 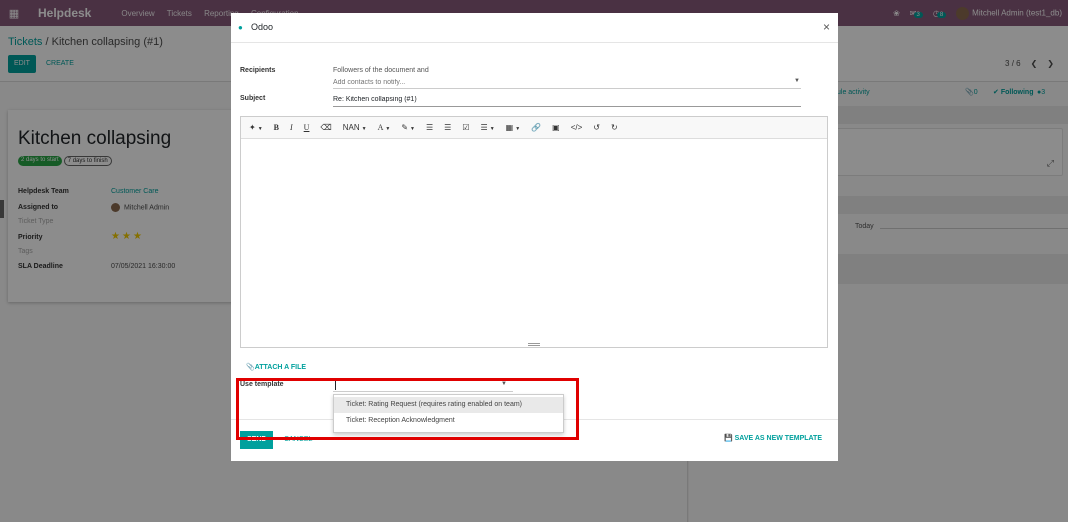 What do you see at coordinates (307, 127) in the screenshot?
I see `underline-icon: U` at bounding box center [307, 127].